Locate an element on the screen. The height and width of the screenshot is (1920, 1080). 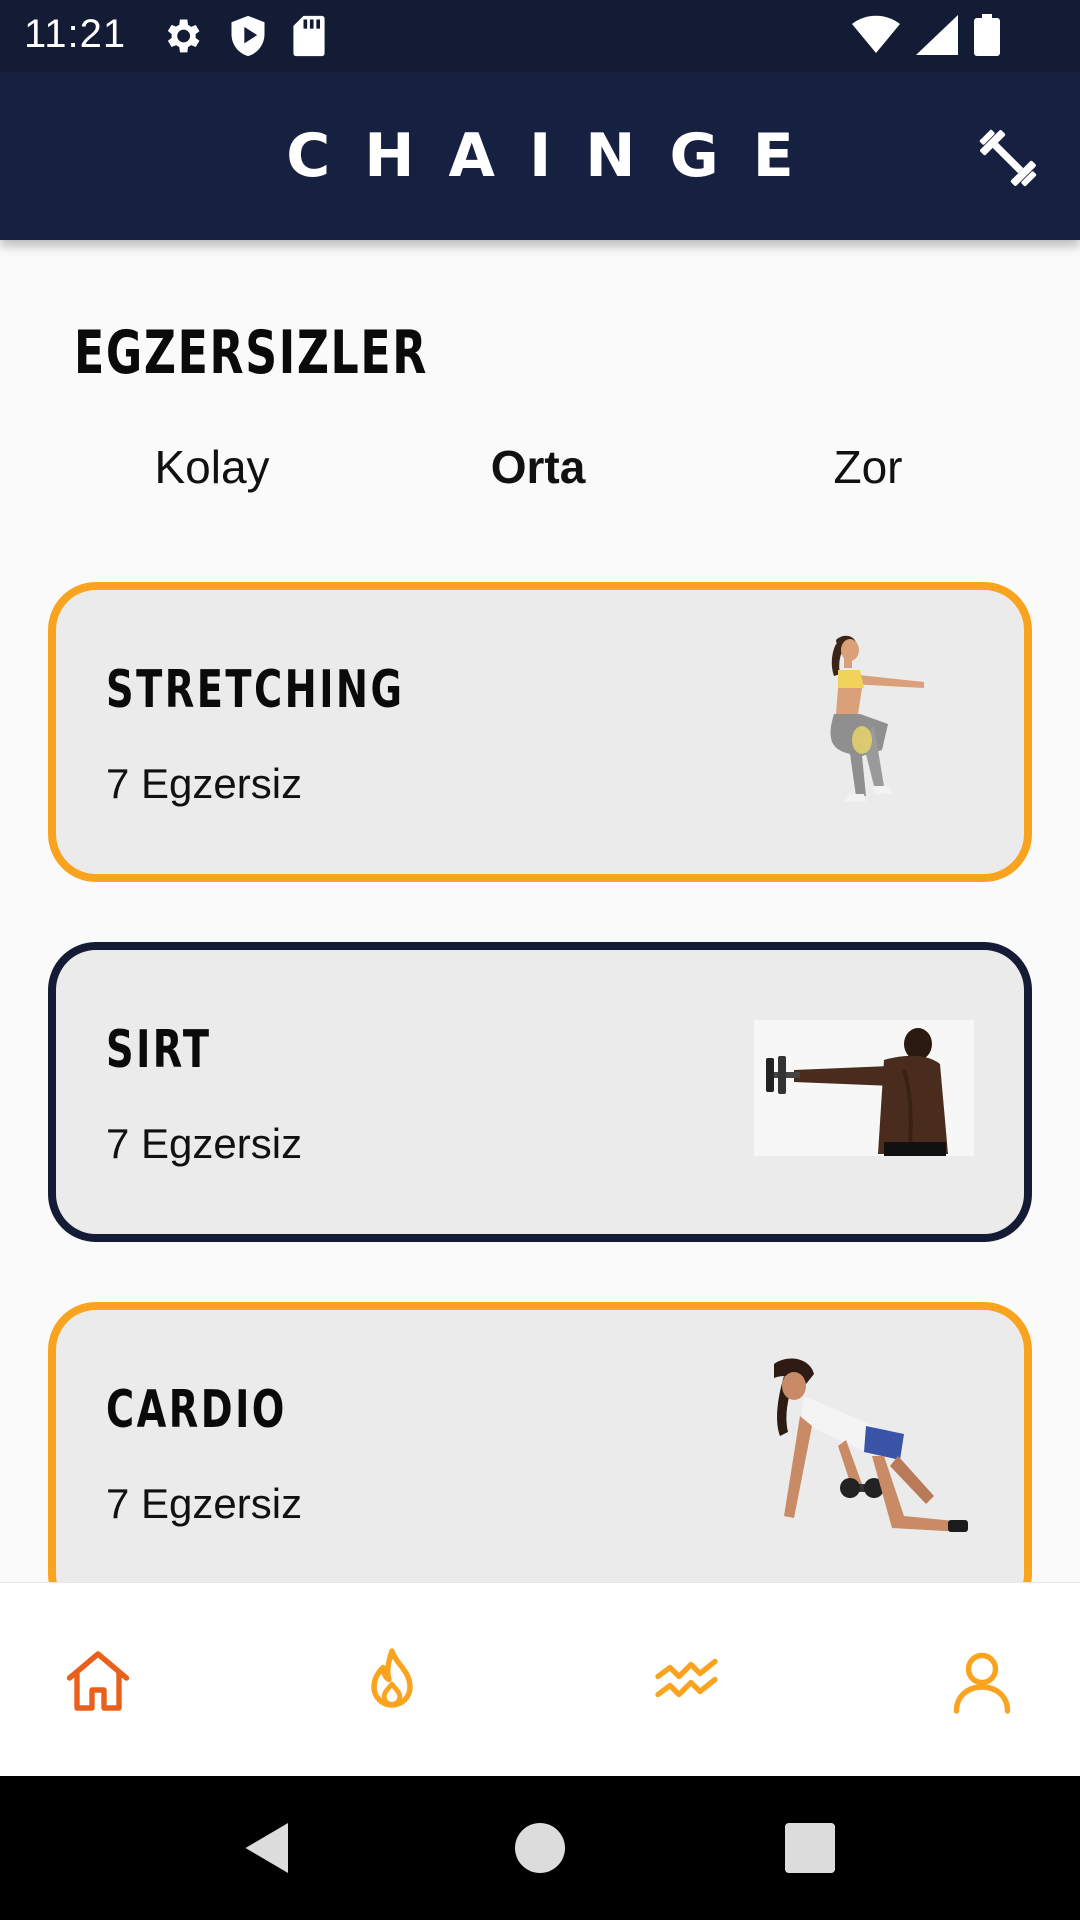
signal-icon is located at coordinates (937, 35).